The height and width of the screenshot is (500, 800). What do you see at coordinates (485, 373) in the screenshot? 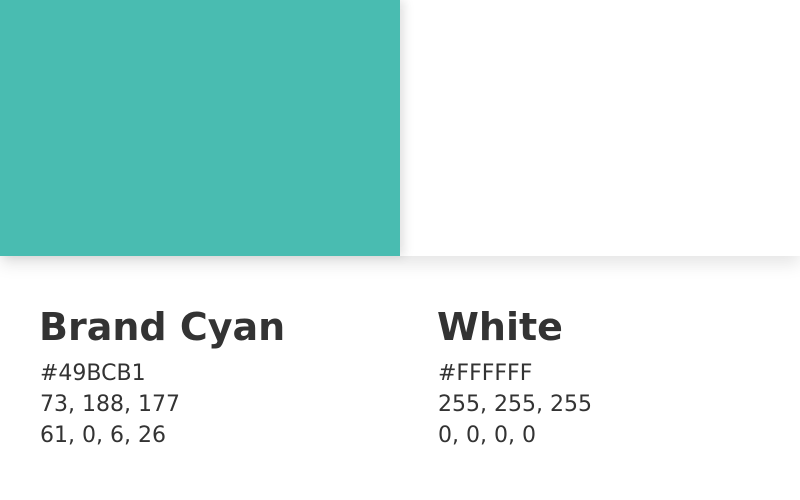
I see `hex-value: #FFFFFF` at bounding box center [485, 373].